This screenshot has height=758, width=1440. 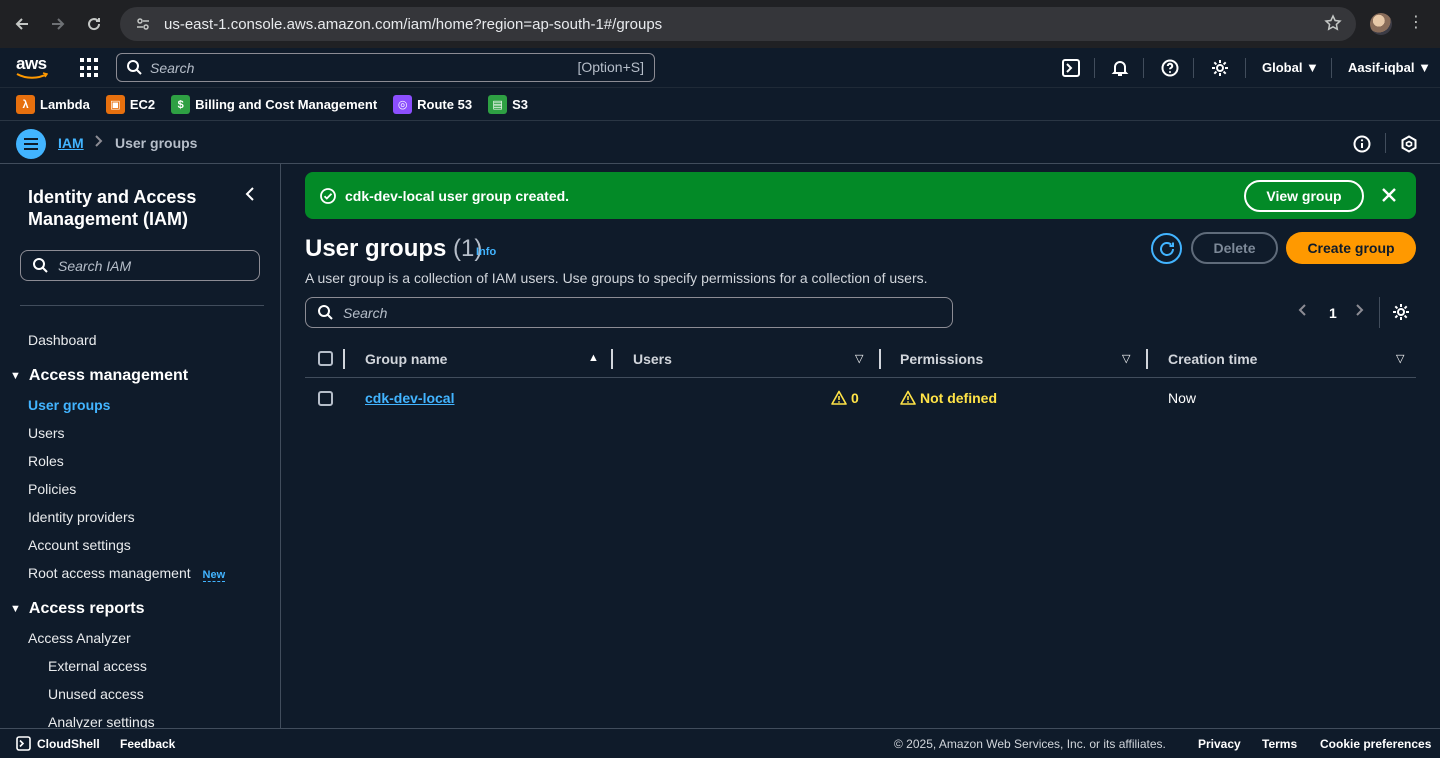 What do you see at coordinates (147, 744) in the screenshot?
I see `feedback-link: Feedback` at bounding box center [147, 744].